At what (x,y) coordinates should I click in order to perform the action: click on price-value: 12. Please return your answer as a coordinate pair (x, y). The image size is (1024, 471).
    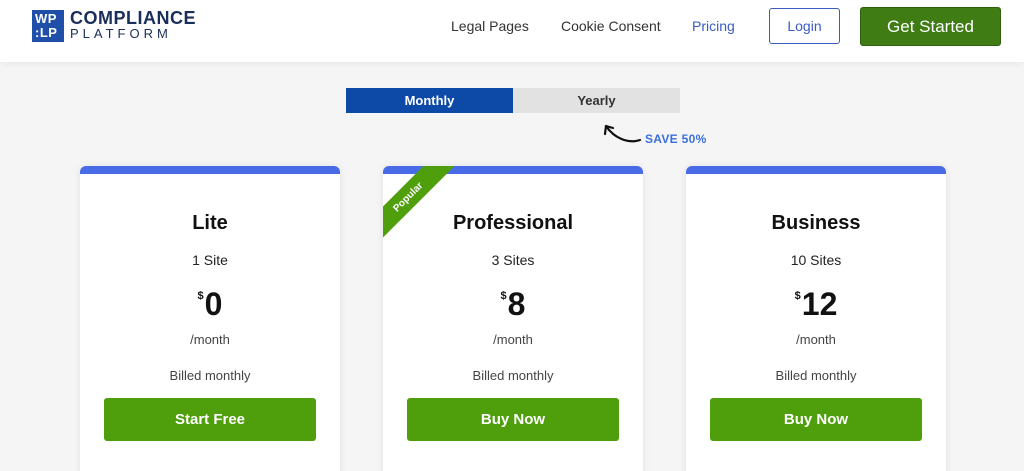
    Looking at the image, I should click on (819, 304).